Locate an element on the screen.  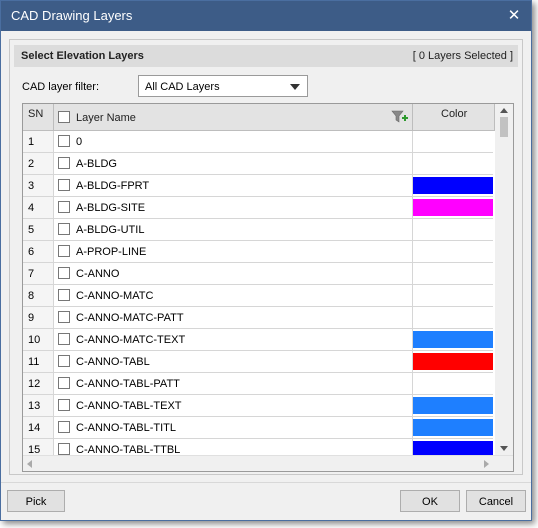
row-name-cell: A-BLDG-FPRT is located at coordinates (233, 185).